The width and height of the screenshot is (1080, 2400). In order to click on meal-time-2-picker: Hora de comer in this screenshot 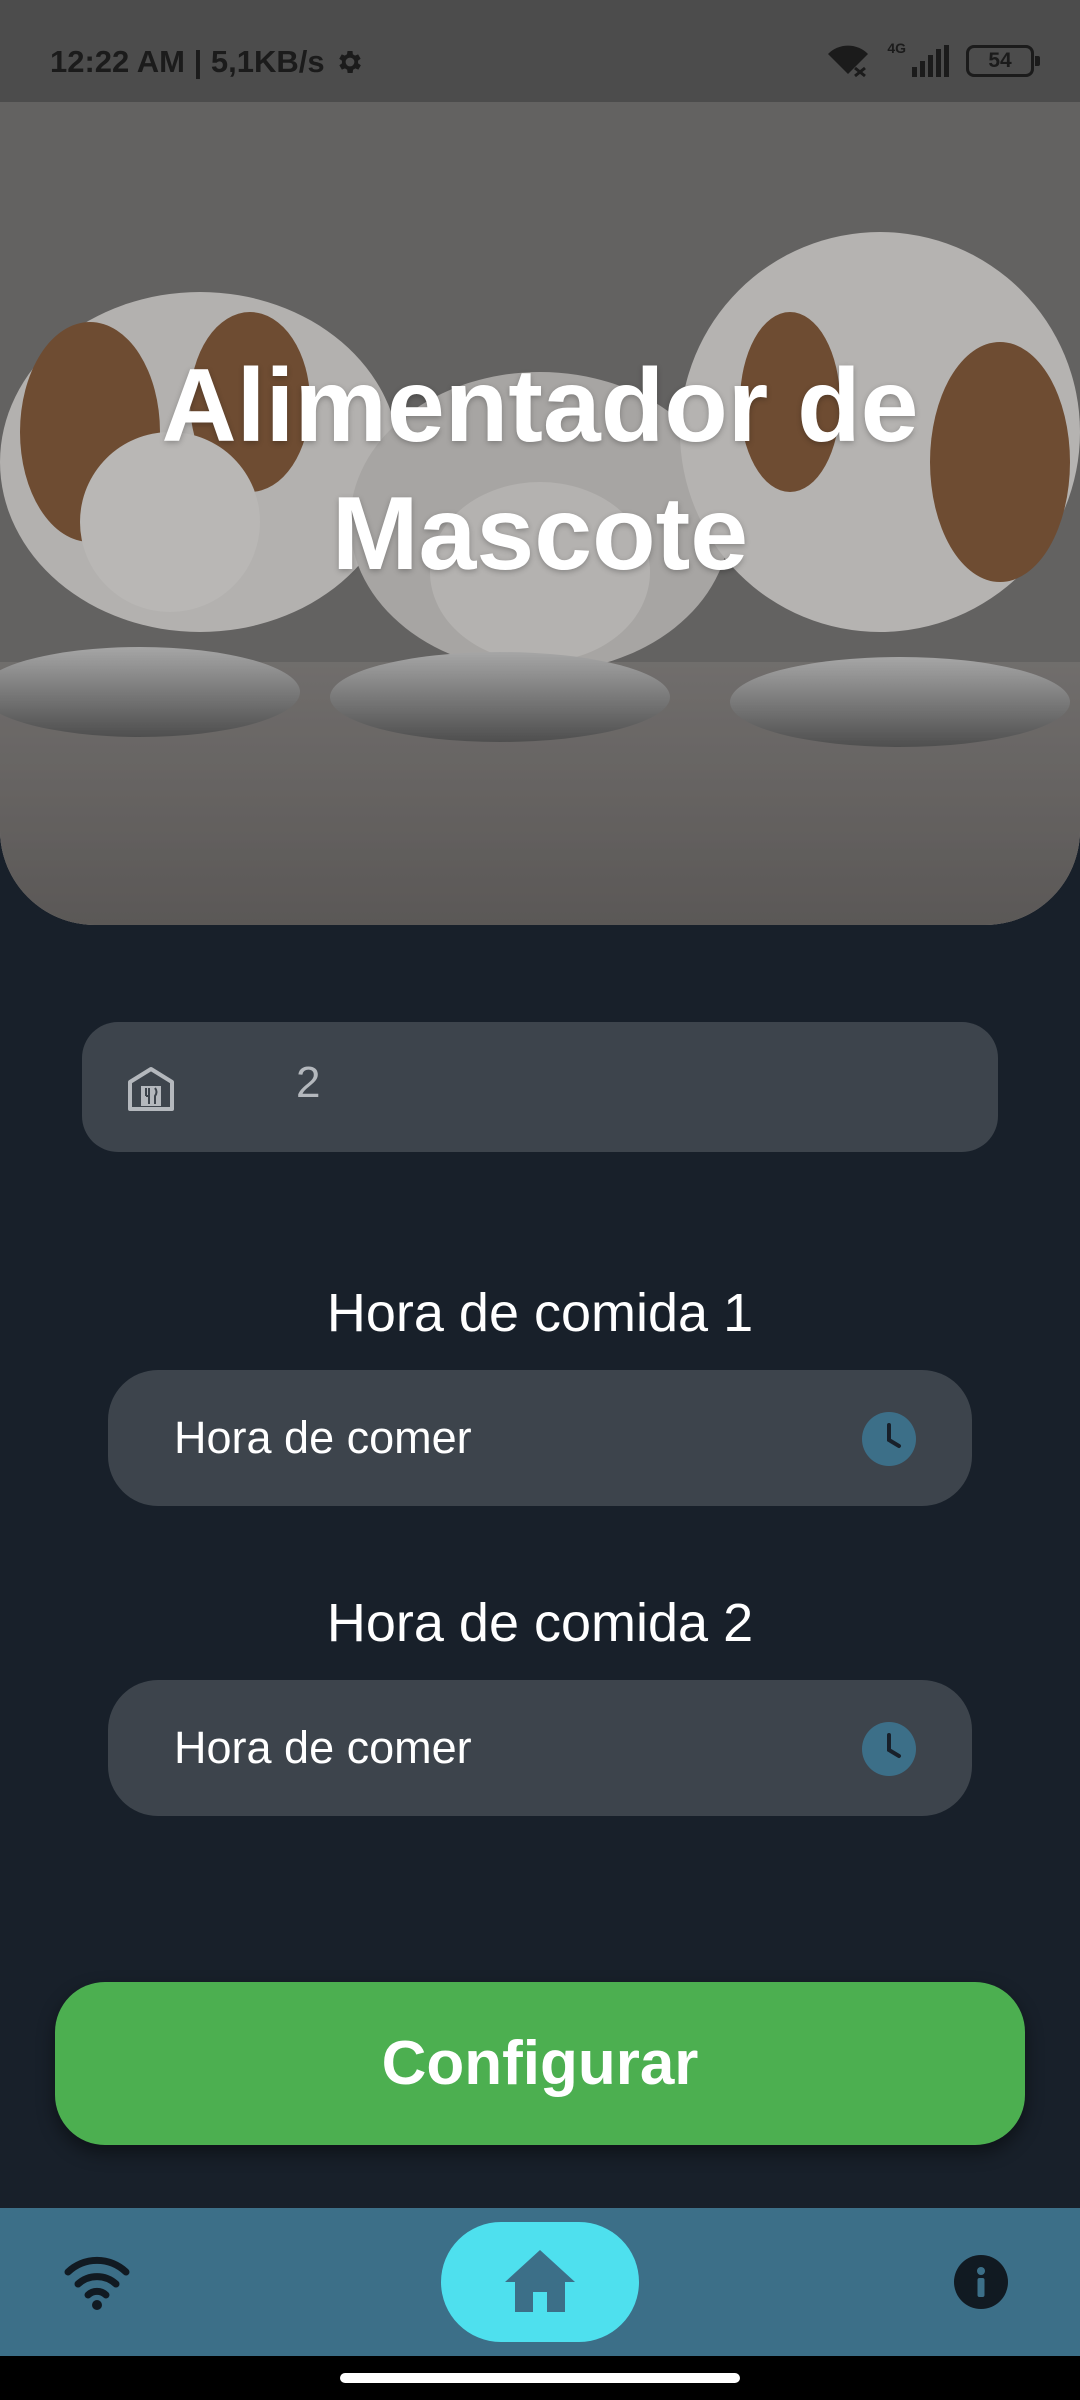, I will do `click(540, 1748)`.